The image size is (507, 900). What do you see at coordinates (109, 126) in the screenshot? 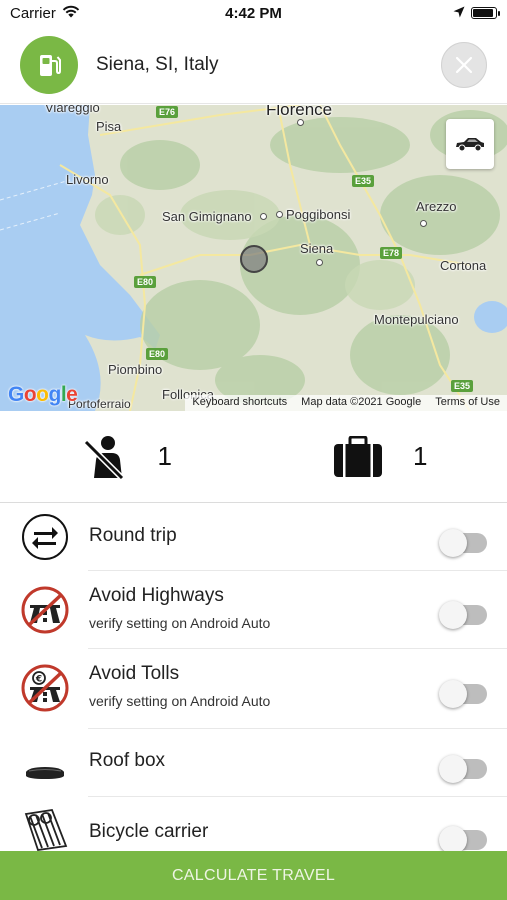
I see `map-label-pisa: Pisa` at bounding box center [109, 126].